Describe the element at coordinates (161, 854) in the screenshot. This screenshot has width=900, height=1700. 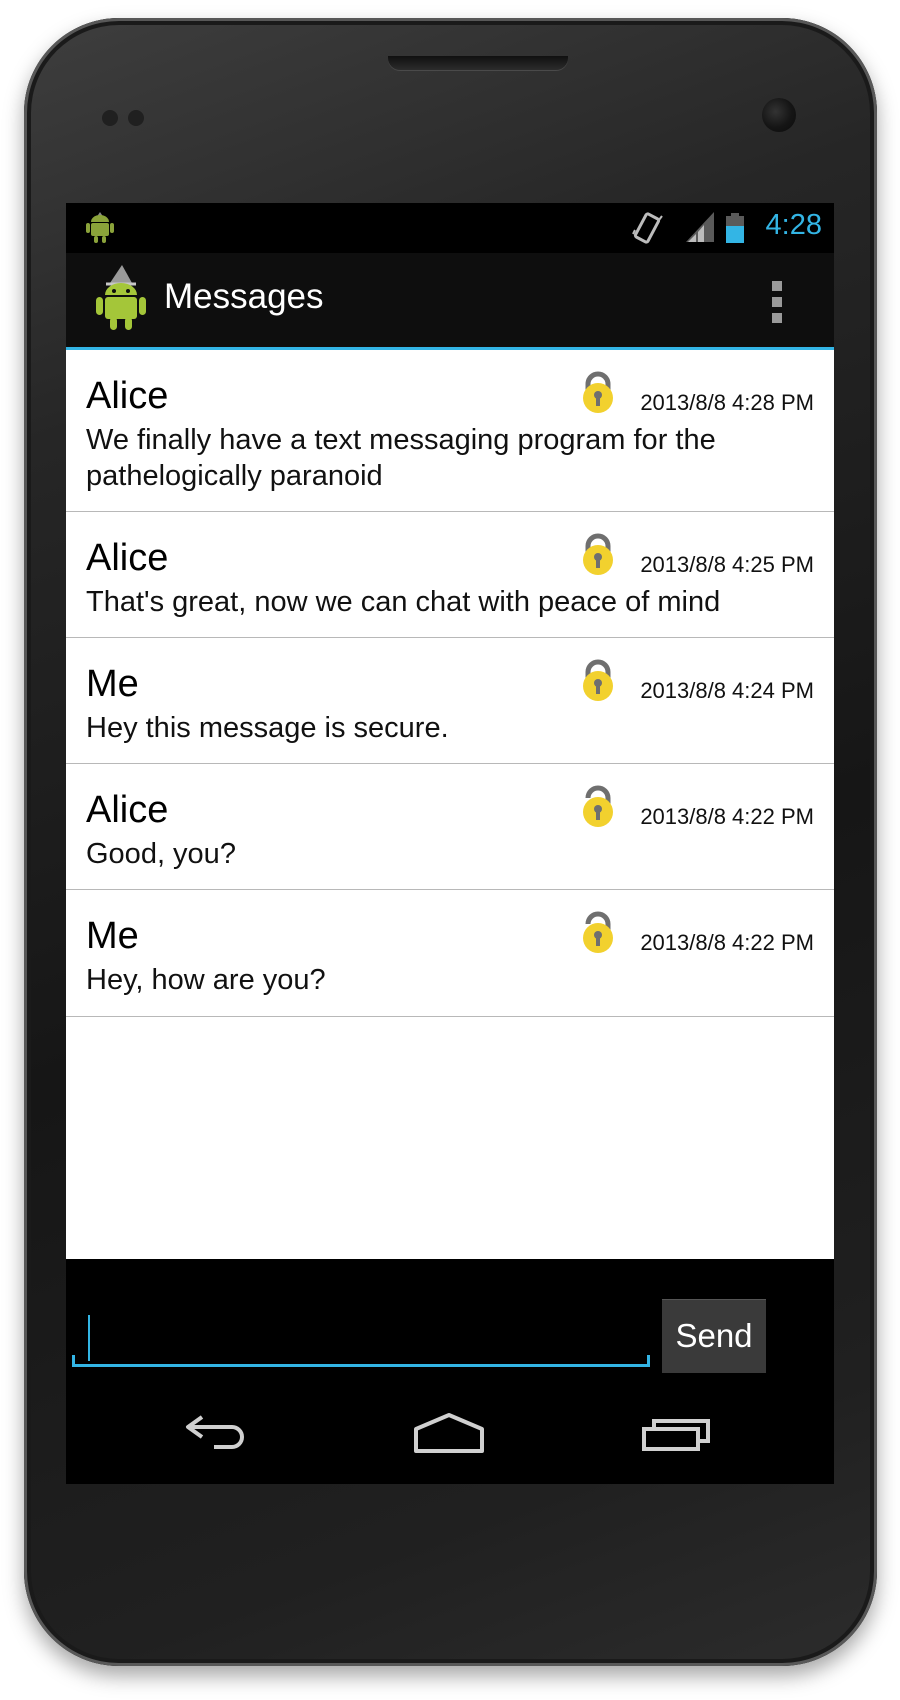
I see `message-text: Good, you?` at that location.